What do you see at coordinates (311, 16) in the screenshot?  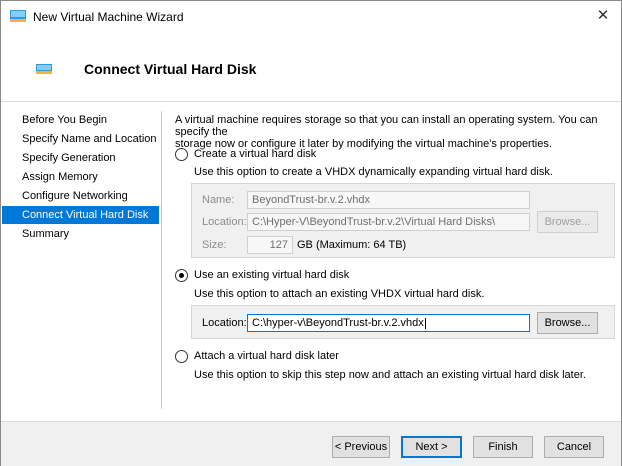 I see `title-bar: New Virtual Machine Wizard ✕` at bounding box center [311, 16].